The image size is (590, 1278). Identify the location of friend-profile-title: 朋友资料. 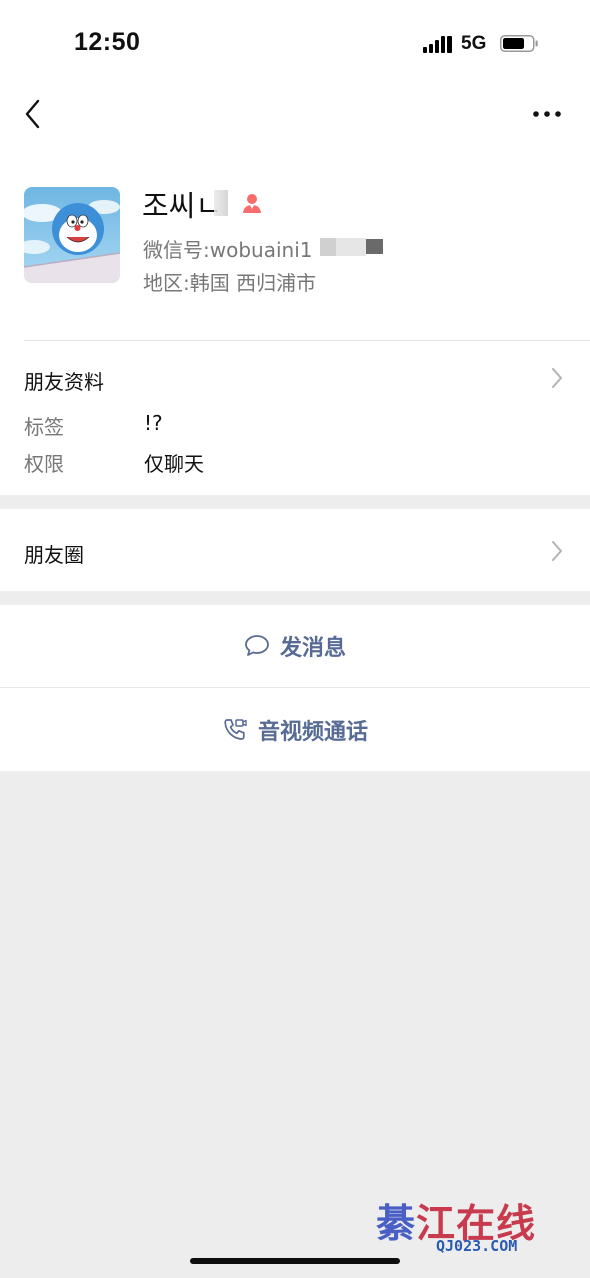
(64, 380).